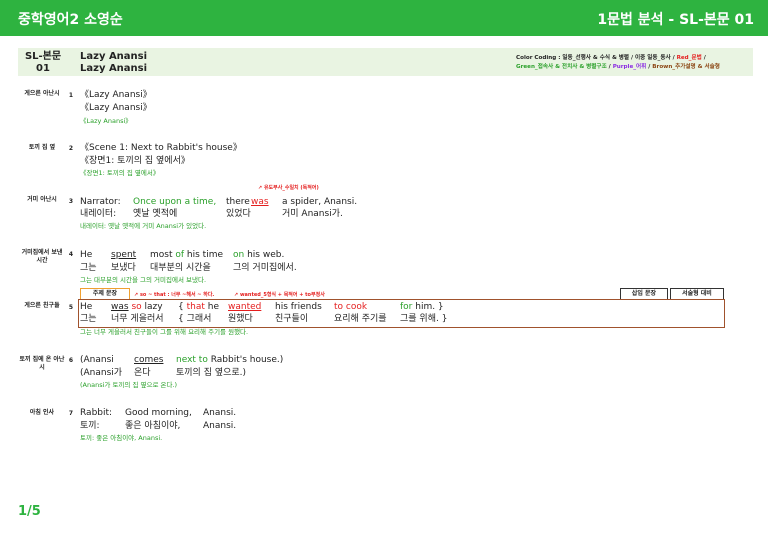 This screenshot has height=543, width=768. I want to click on word-korean: 온다, so click(142, 373).